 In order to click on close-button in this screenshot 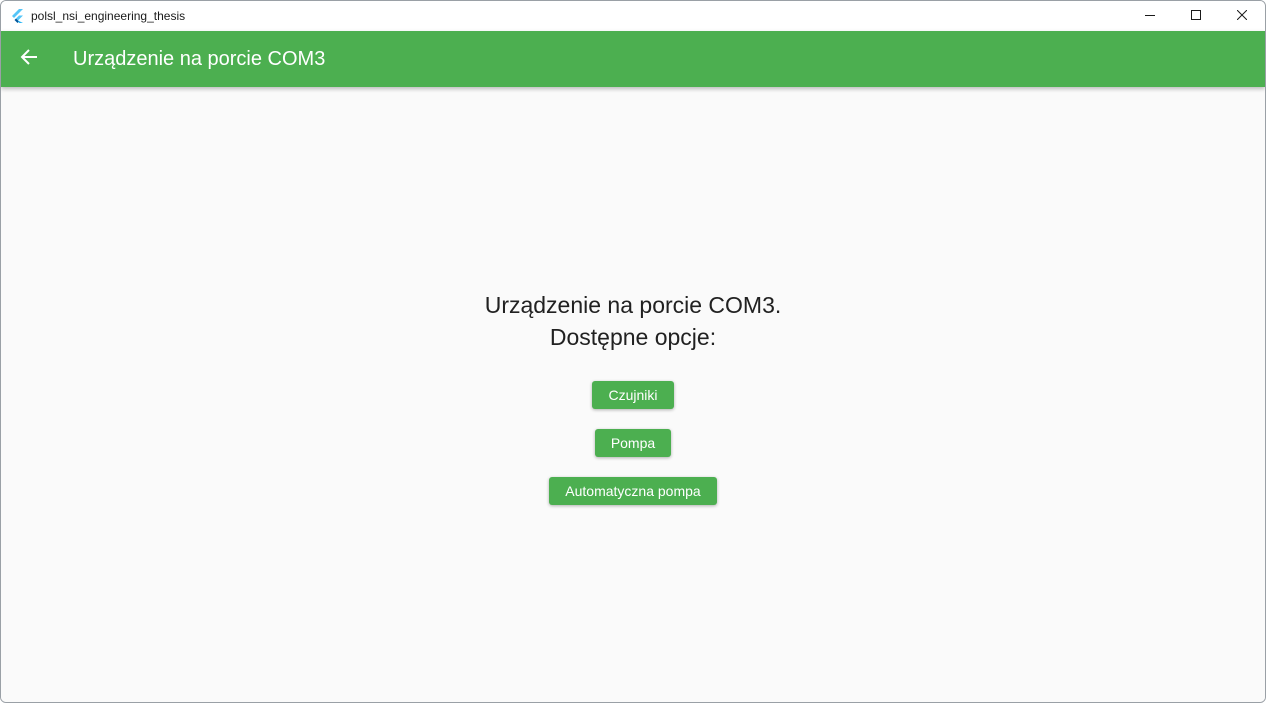, I will do `click(1242, 16)`.